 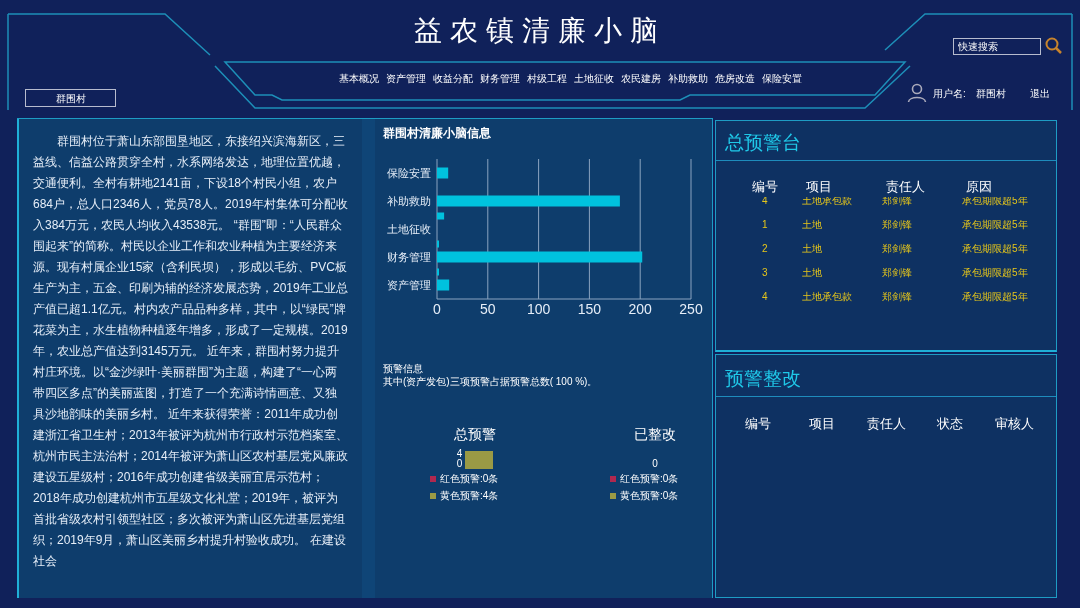 What do you see at coordinates (469, 496) in the screenshot?
I see `legend-label: 黄色预警:4条` at bounding box center [469, 496].